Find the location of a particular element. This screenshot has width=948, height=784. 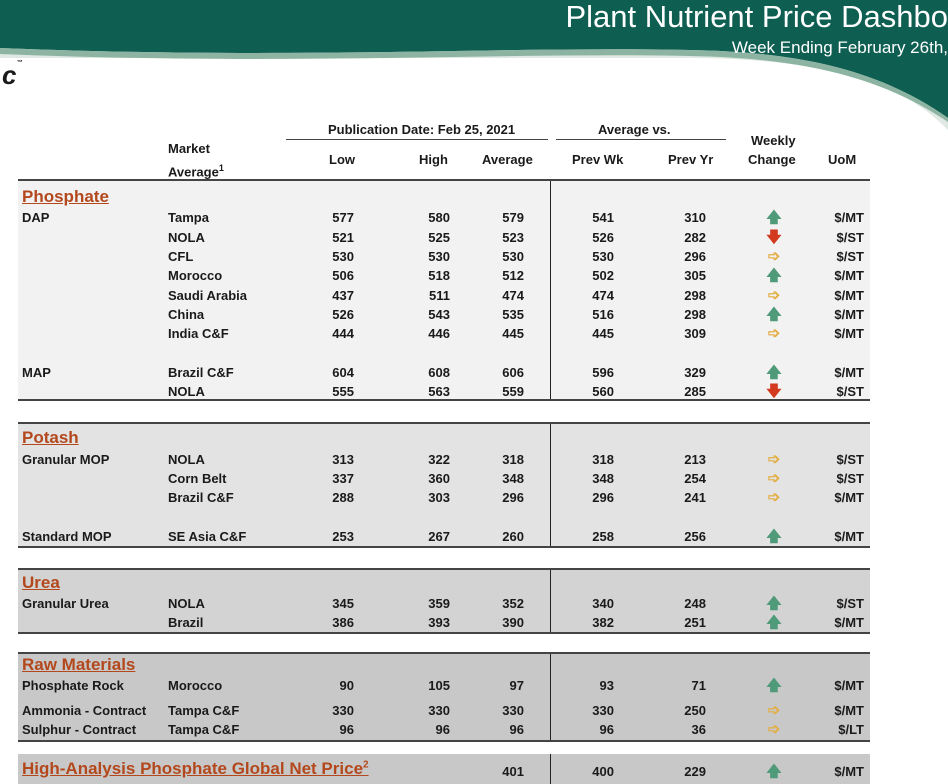

cell-low: 437 is located at coordinates (343, 295).